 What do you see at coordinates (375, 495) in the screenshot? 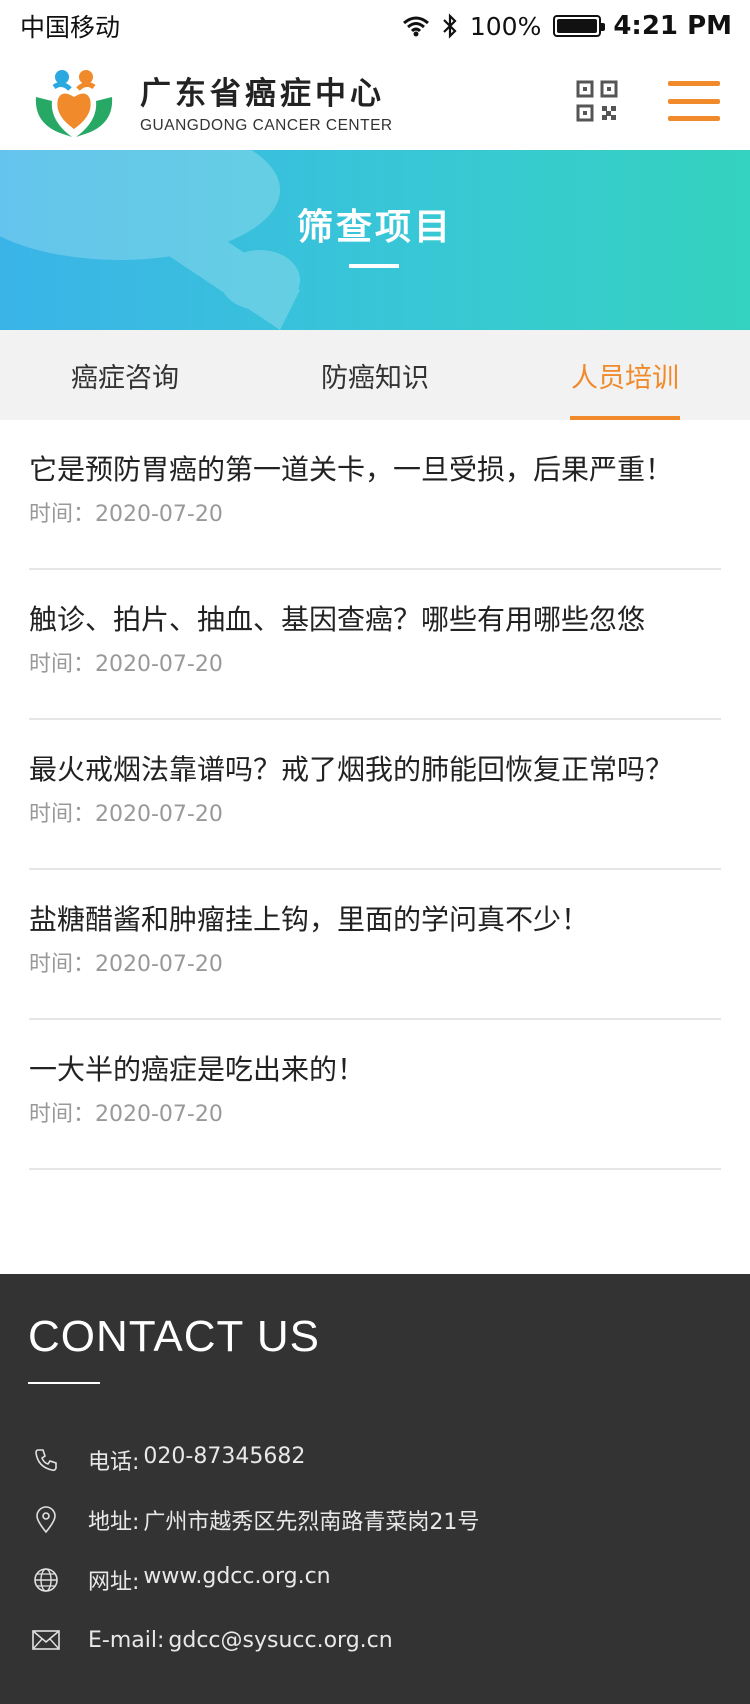
I see `list-item: 它是预防胃癌的第一道关卡，一旦受损，后果严重！ 时间：2020-07-20` at bounding box center [375, 495].